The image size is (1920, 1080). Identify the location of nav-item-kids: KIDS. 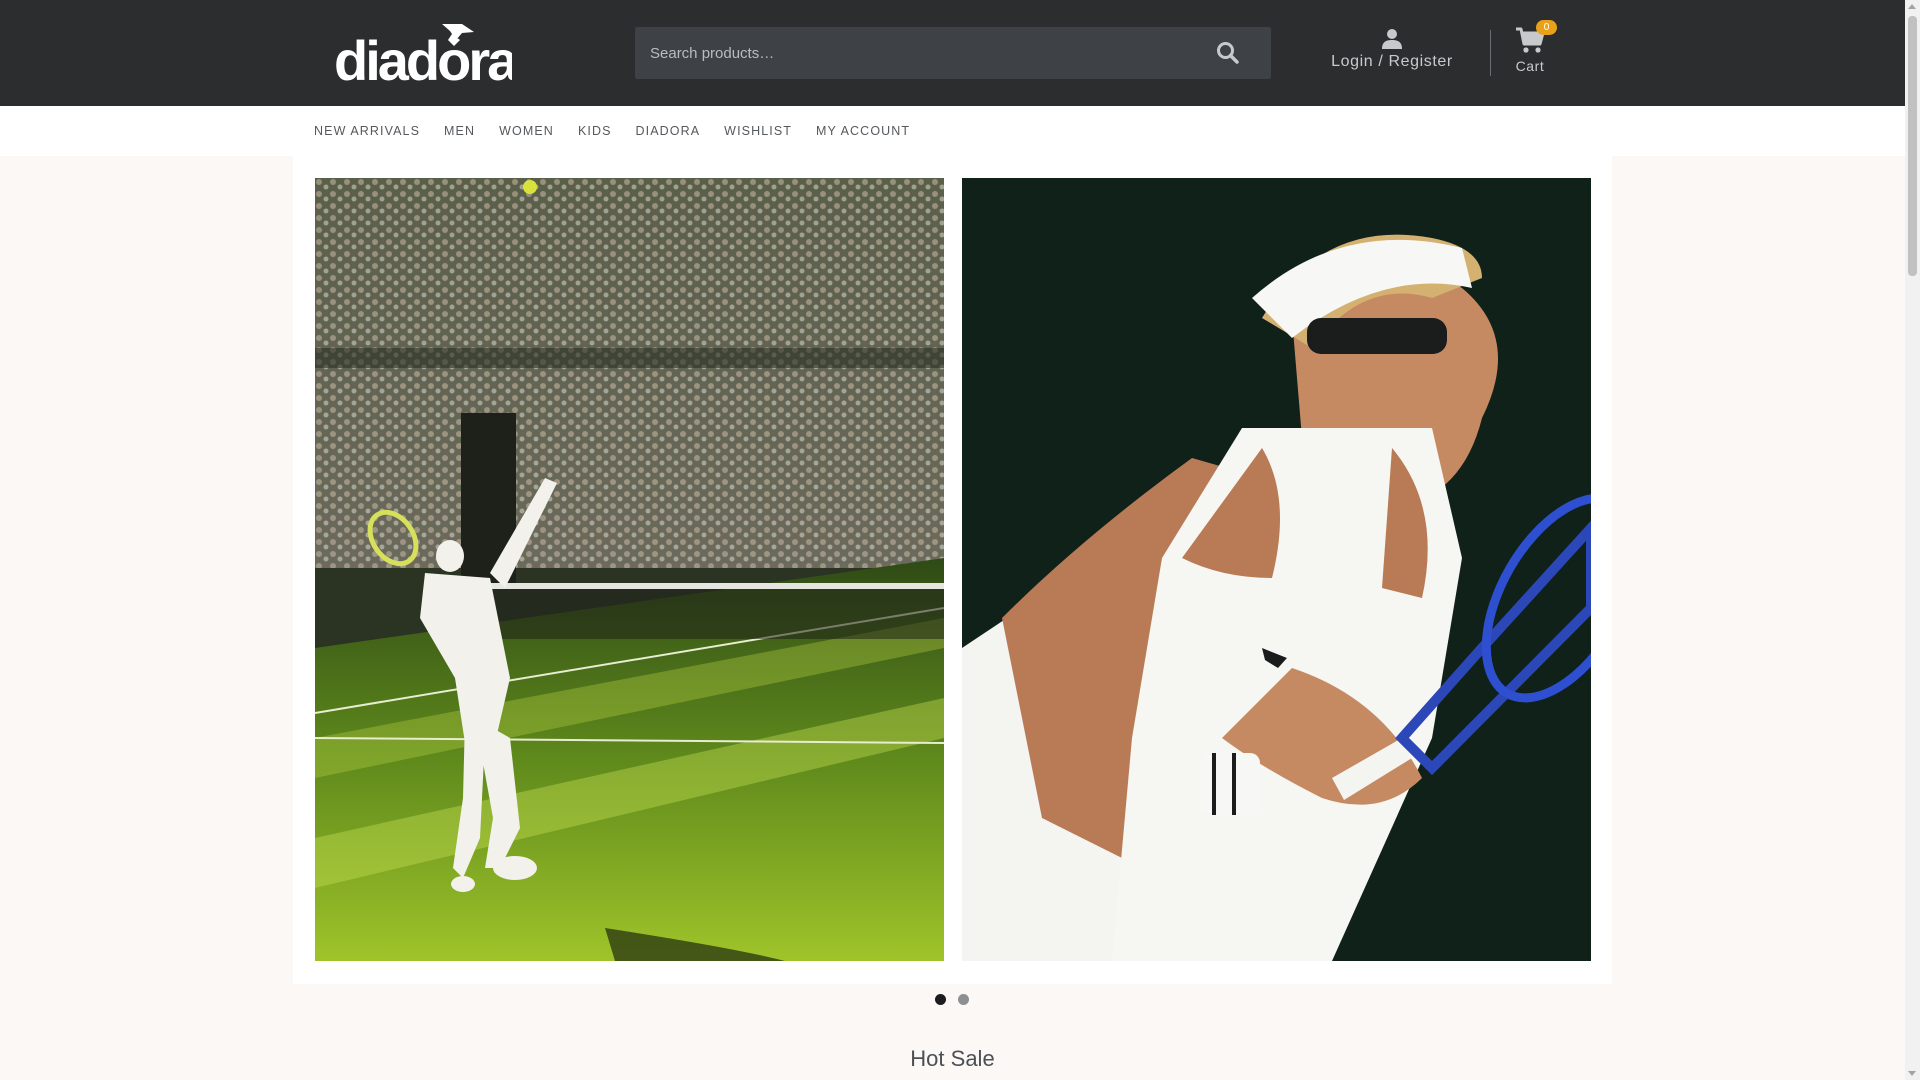
(595, 131).